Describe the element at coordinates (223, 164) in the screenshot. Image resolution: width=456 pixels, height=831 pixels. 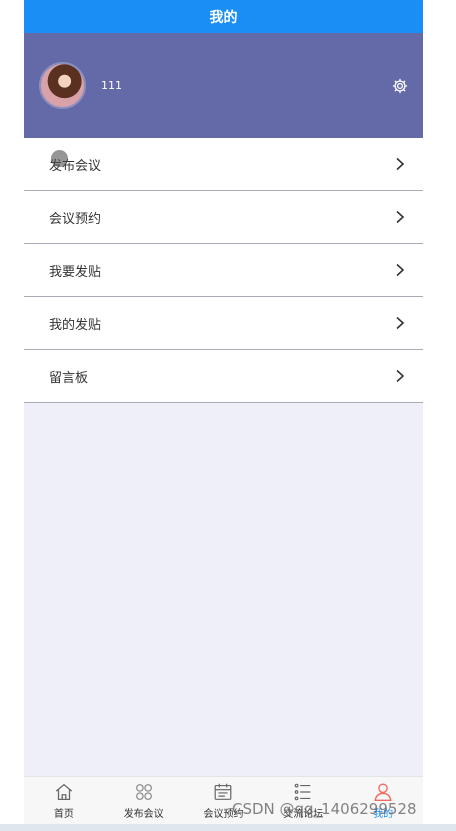
I see `menu-item-publish-meeting: 发布会议` at that location.